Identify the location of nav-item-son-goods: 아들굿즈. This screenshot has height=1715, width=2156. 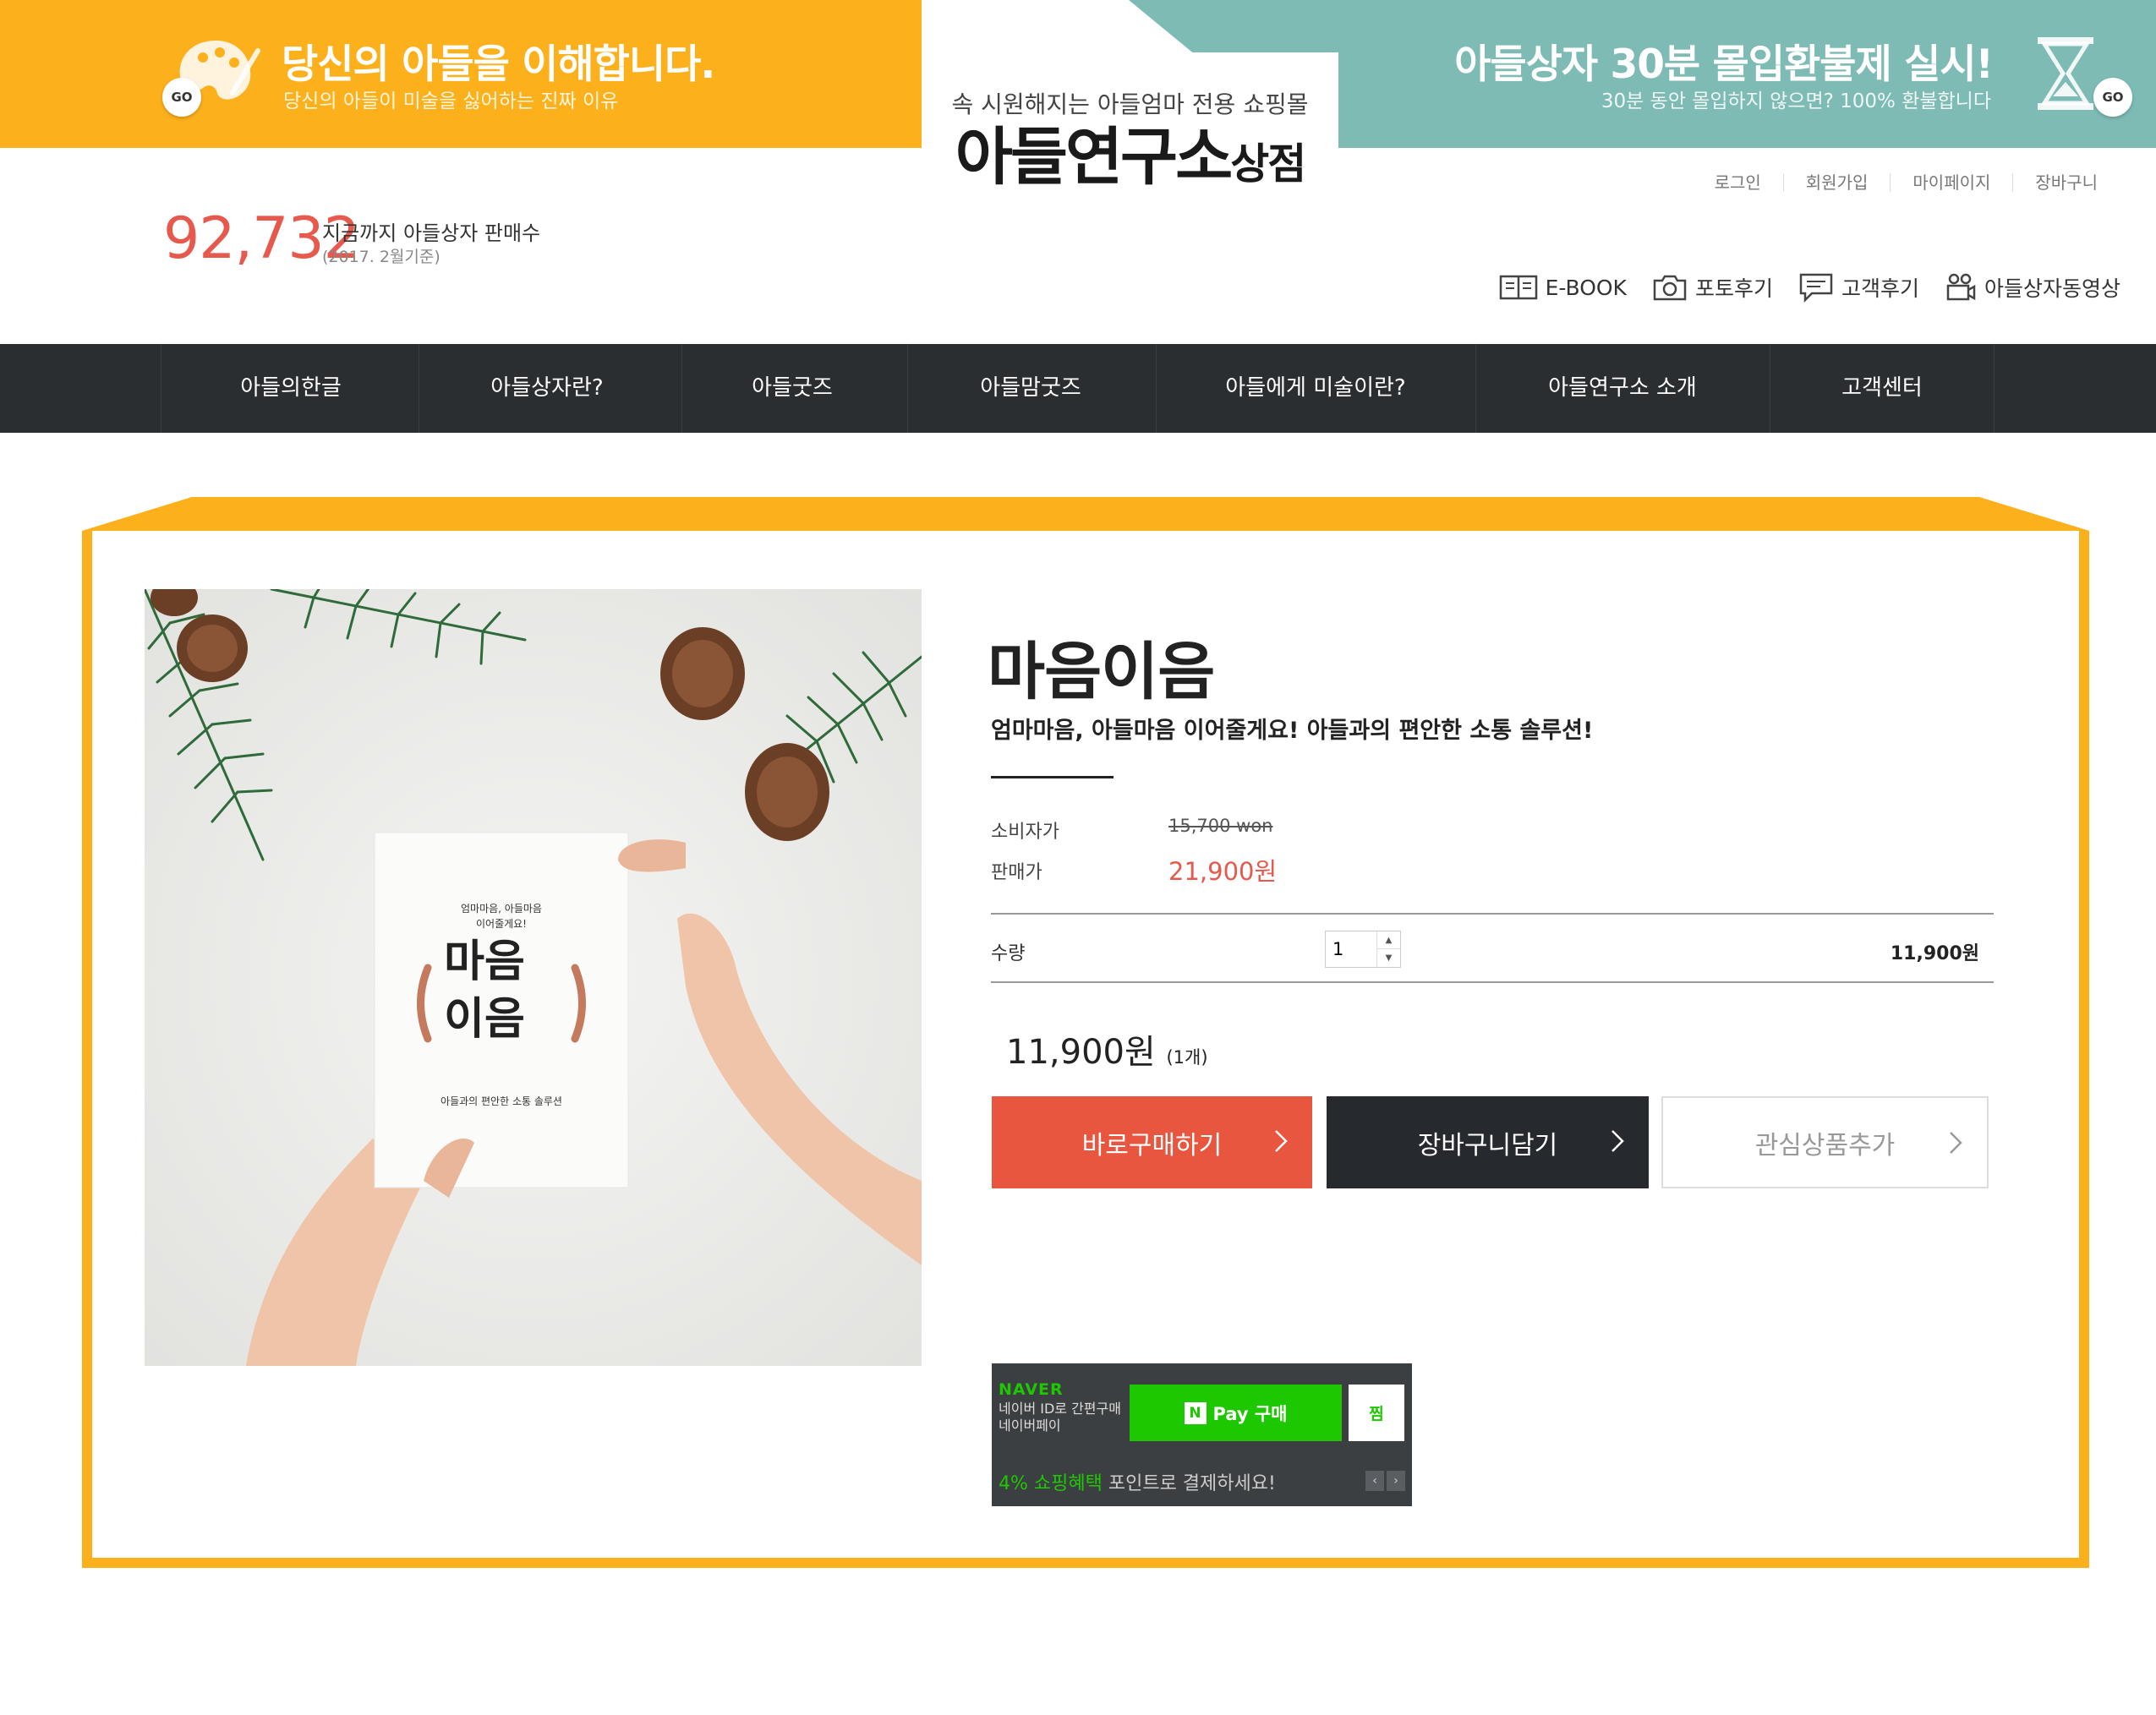
(792, 389).